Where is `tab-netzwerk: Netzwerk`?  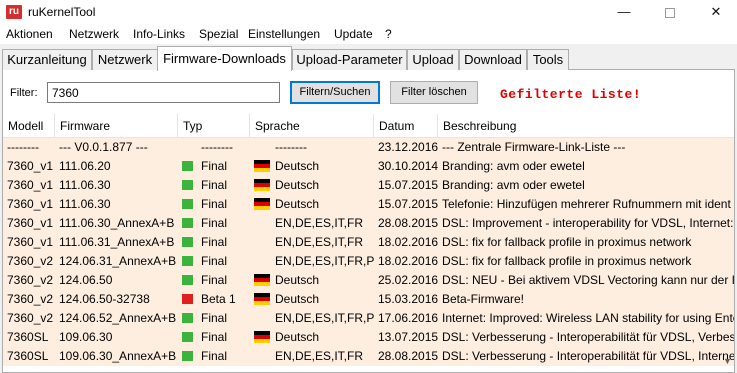
tab-netzwerk: Netzwerk is located at coordinates (125, 59).